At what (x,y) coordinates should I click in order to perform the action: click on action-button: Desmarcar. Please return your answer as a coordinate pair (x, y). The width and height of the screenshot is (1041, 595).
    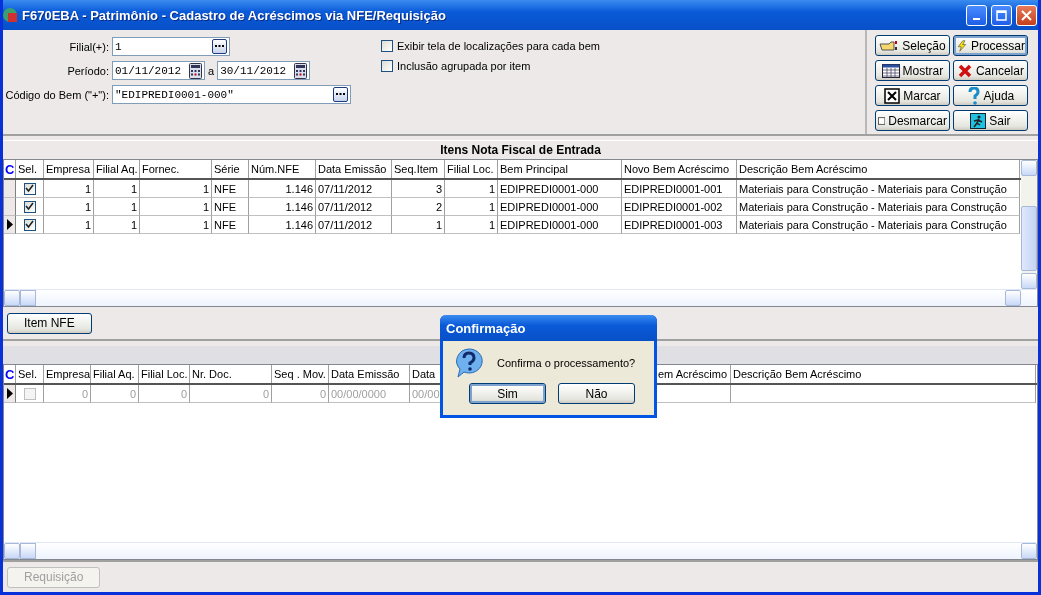
    Looking at the image, I should click on (912, 120).